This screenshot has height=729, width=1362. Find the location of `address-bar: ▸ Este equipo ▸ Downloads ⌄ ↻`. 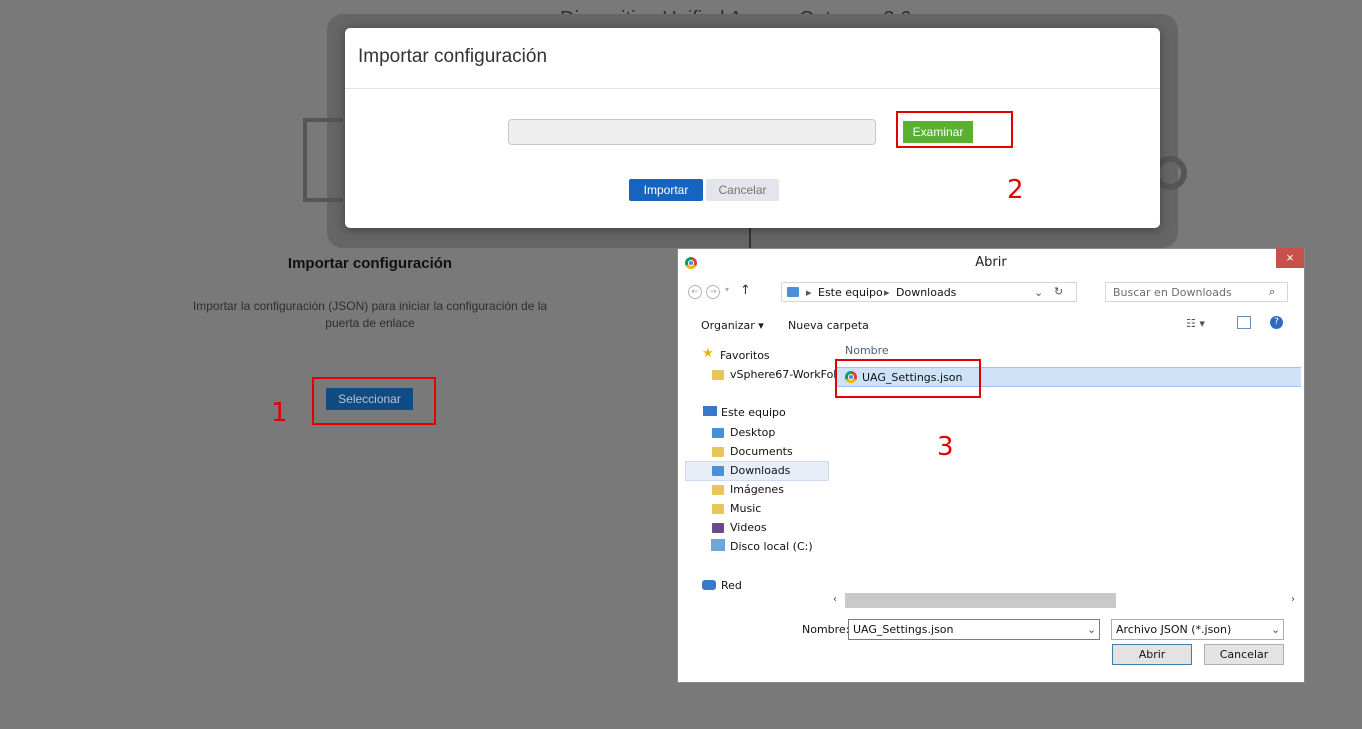

address-bar: ▸ Este equipo ▸ Downloads ⌄ ↻ is located at coordinates (929, 292).